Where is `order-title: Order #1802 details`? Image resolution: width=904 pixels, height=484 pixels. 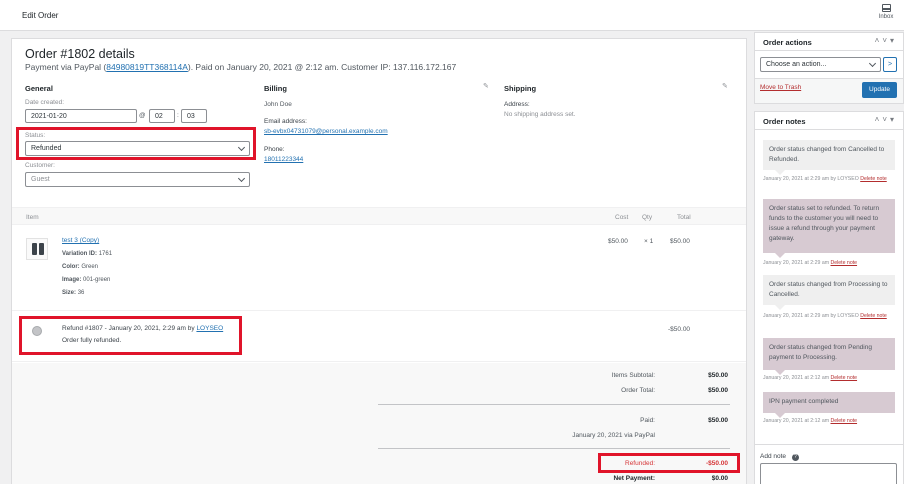
order-title: Order #1802 details is located at coordinates (80, 54).